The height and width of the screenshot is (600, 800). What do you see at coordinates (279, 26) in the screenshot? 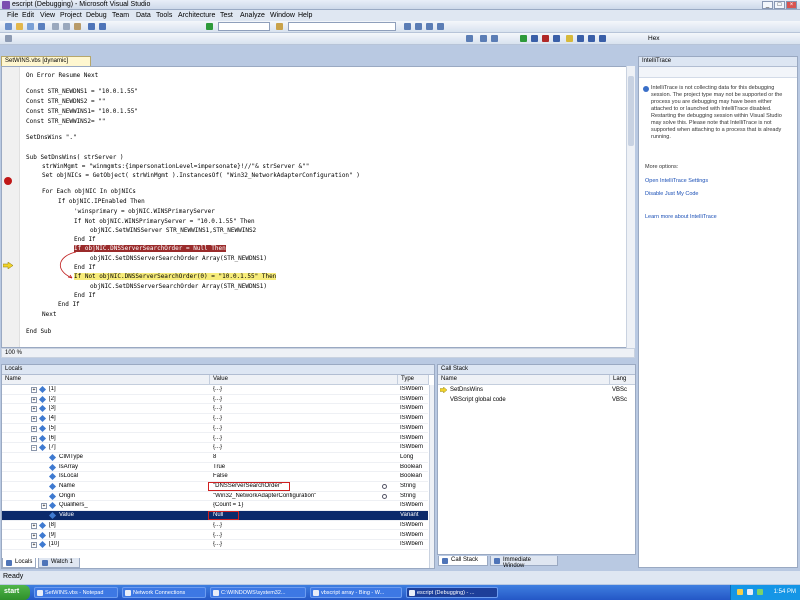
I see `find-in-files-icon` at bounding box center [279, 26].